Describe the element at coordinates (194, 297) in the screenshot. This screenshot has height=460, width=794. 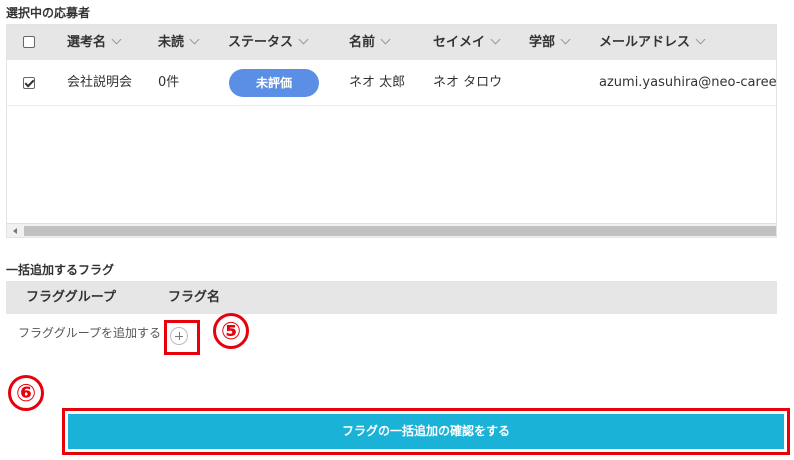
I see `column-header-flag-name: フラグ名` at that location.